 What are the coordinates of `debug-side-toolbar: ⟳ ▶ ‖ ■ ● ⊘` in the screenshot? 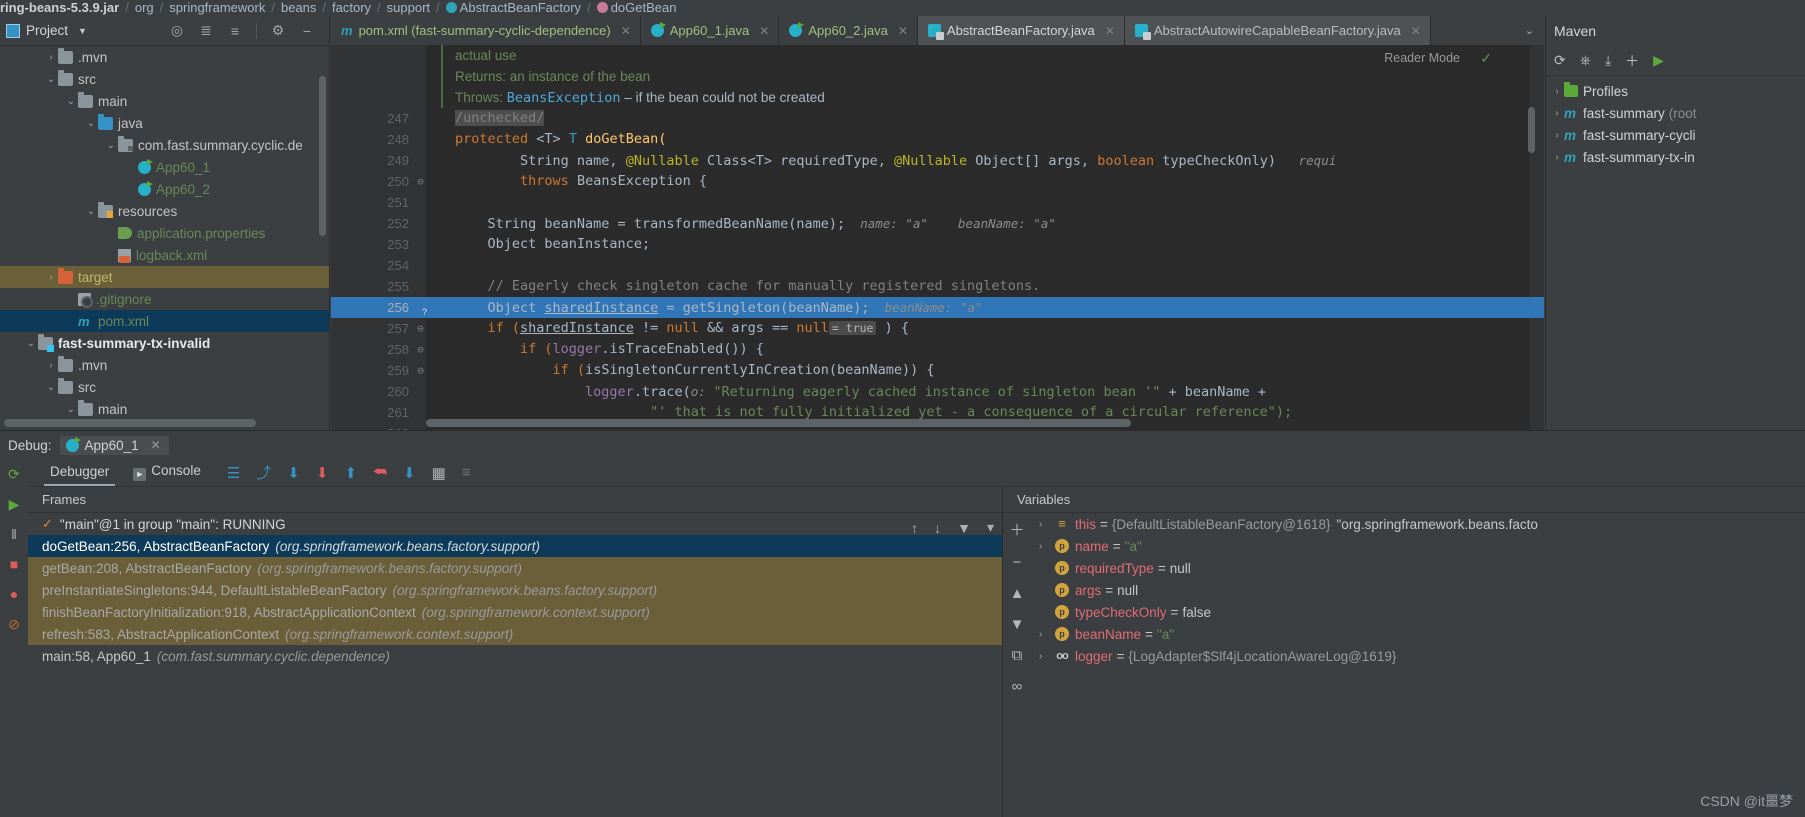 It's located at (14, 638).